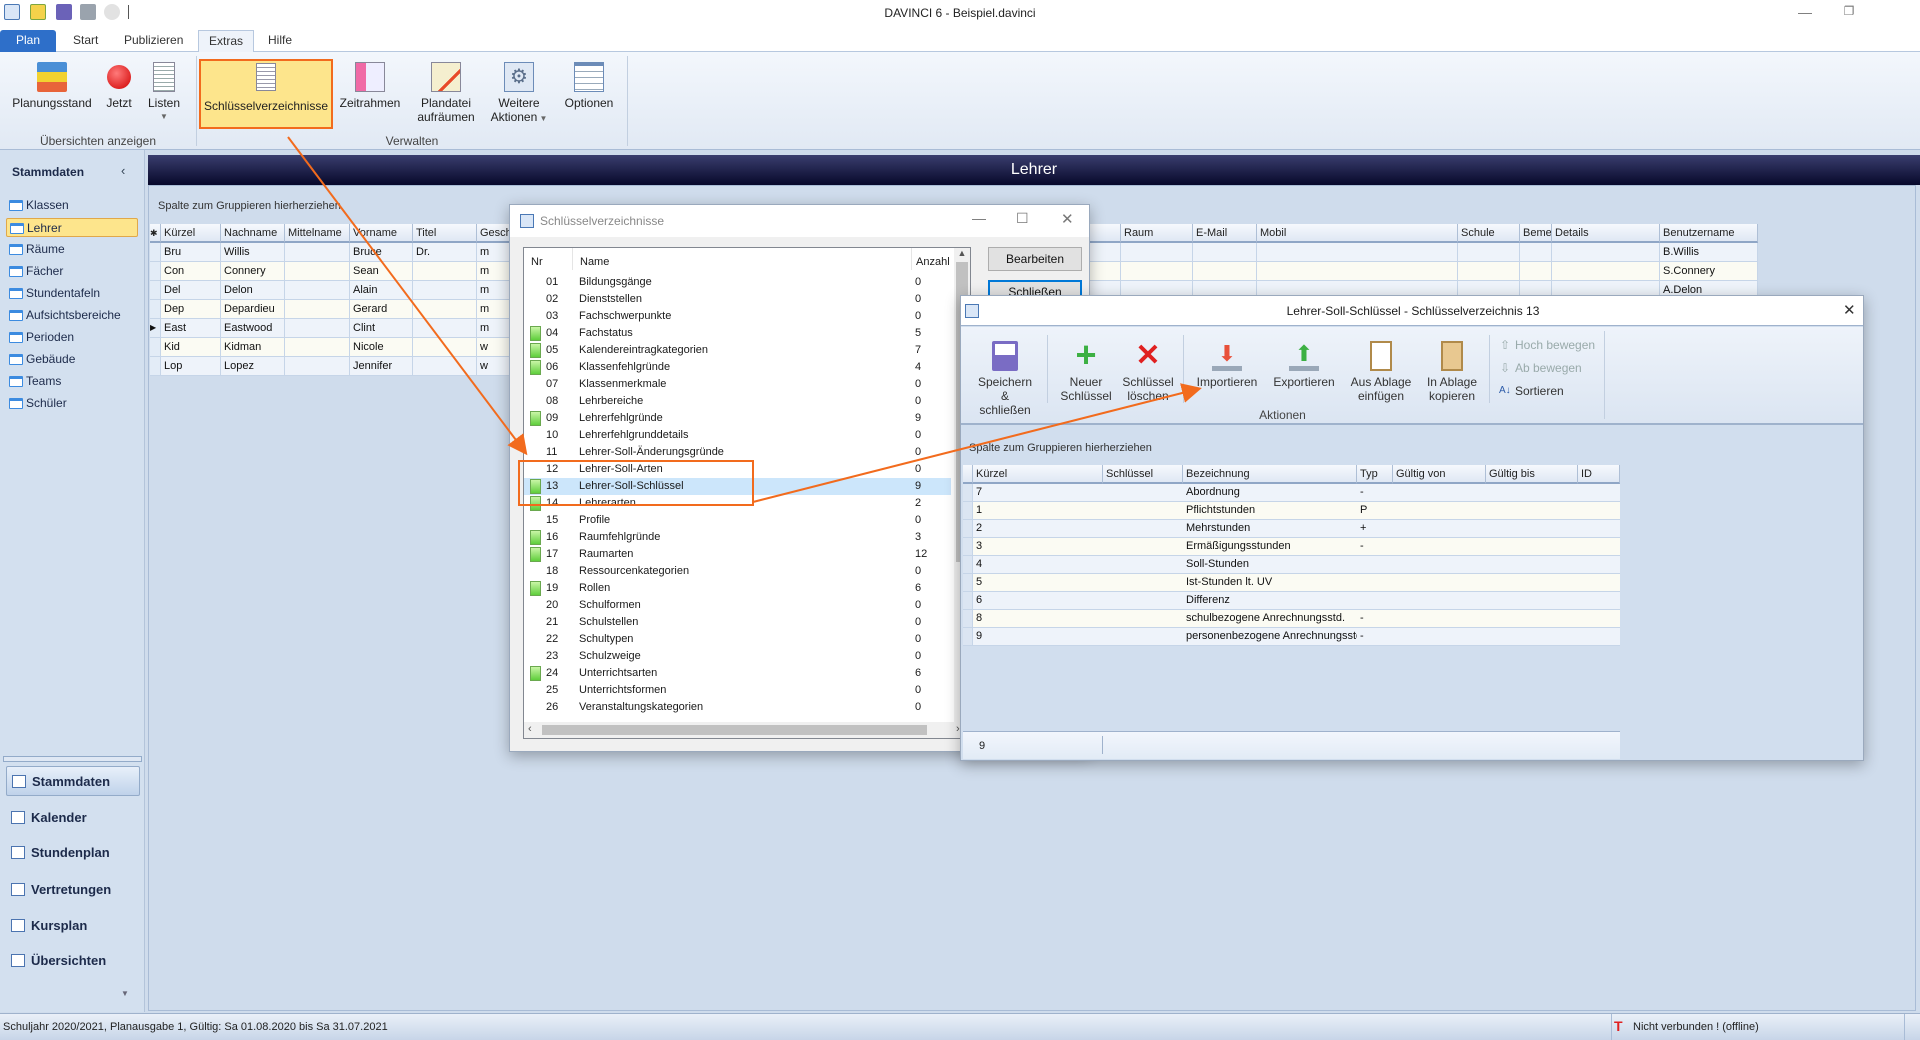 This screenshot has height=1040, width=1920. Describe the element at coordinates (737, 622) in the screenshot. I see `list-item: 21 Schulstellen 0` at that location.